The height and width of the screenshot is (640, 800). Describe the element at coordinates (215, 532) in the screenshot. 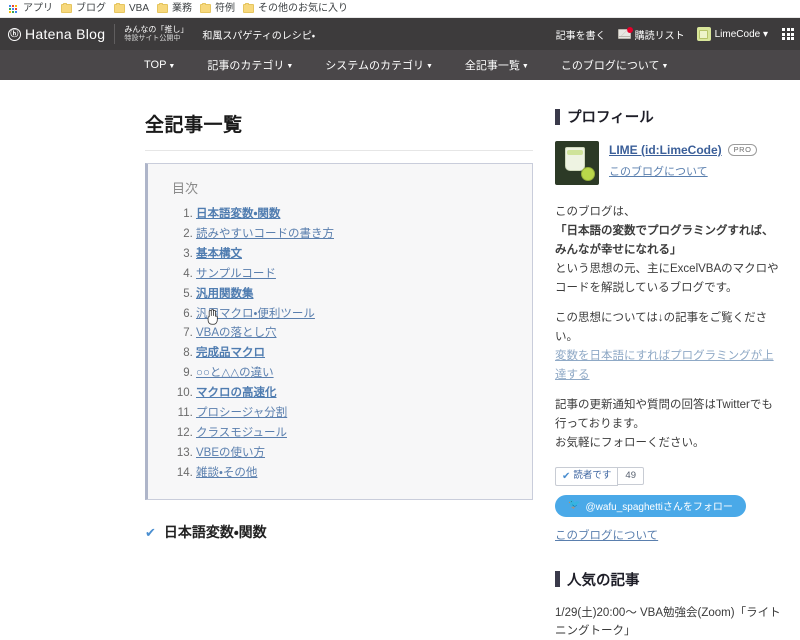

I see `section-heading-label: 日本語変数・関数` at that location.